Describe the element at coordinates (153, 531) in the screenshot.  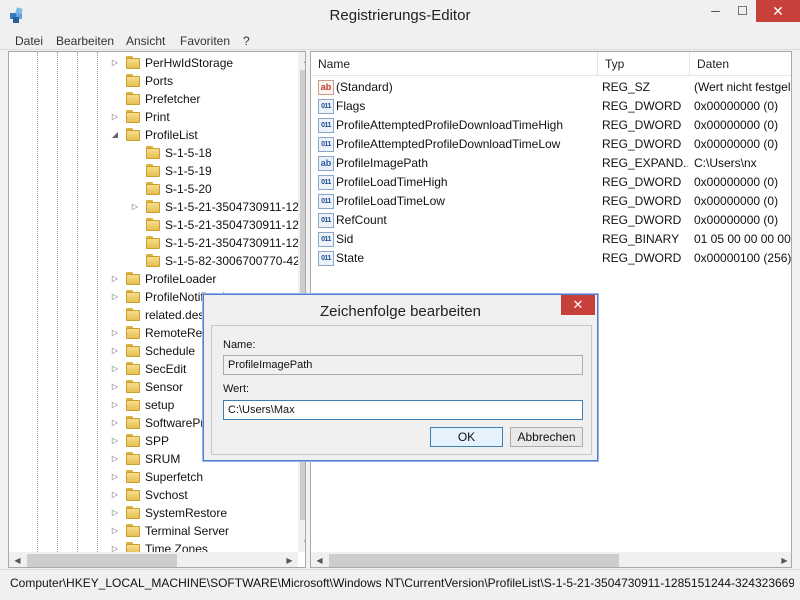
I see `tree-item: ▷ Terminal Server` at that location.